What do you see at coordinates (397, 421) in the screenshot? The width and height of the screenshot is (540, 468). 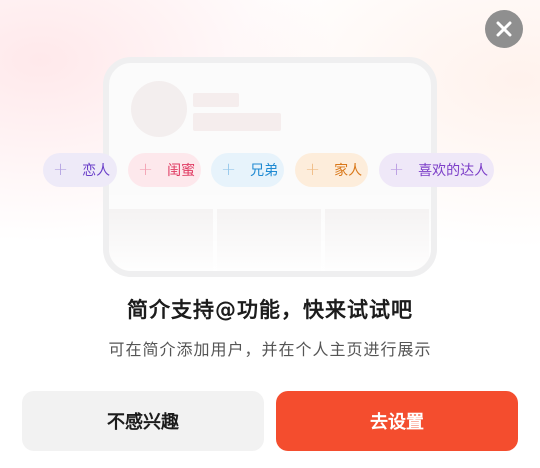 I see `go-to-settings-button: 去设置` at bounding box center [397, 421].